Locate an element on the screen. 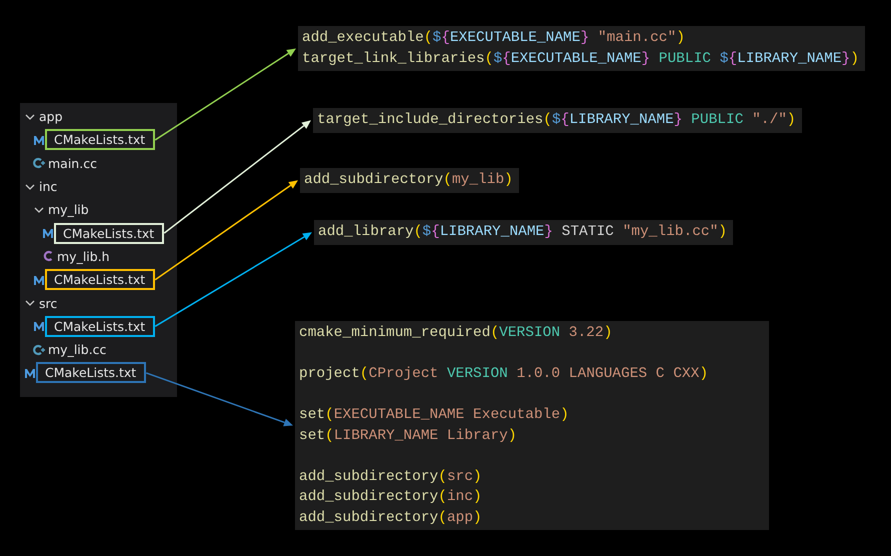  code-line: add_subdirectory(inc) is located at coordinates (391, 497).